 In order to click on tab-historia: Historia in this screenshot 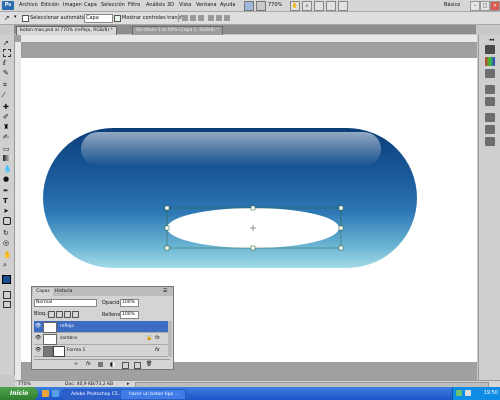, I will do `click(63, 292)`.